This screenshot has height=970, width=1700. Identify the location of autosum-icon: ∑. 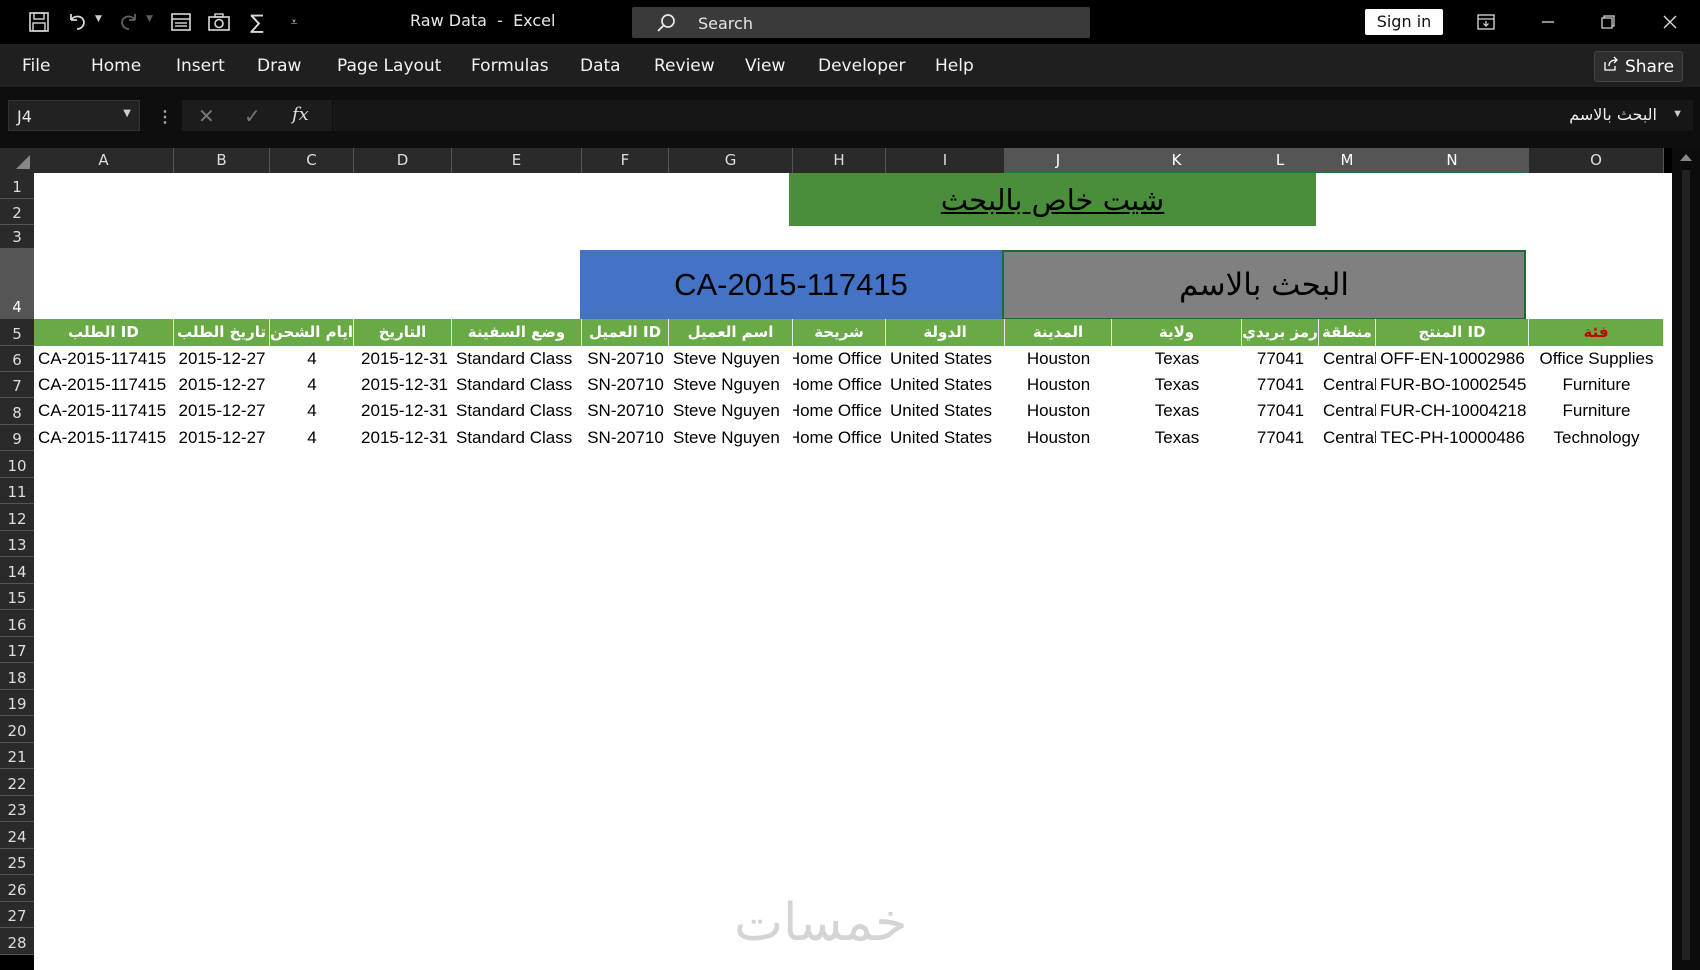
(257, 22).